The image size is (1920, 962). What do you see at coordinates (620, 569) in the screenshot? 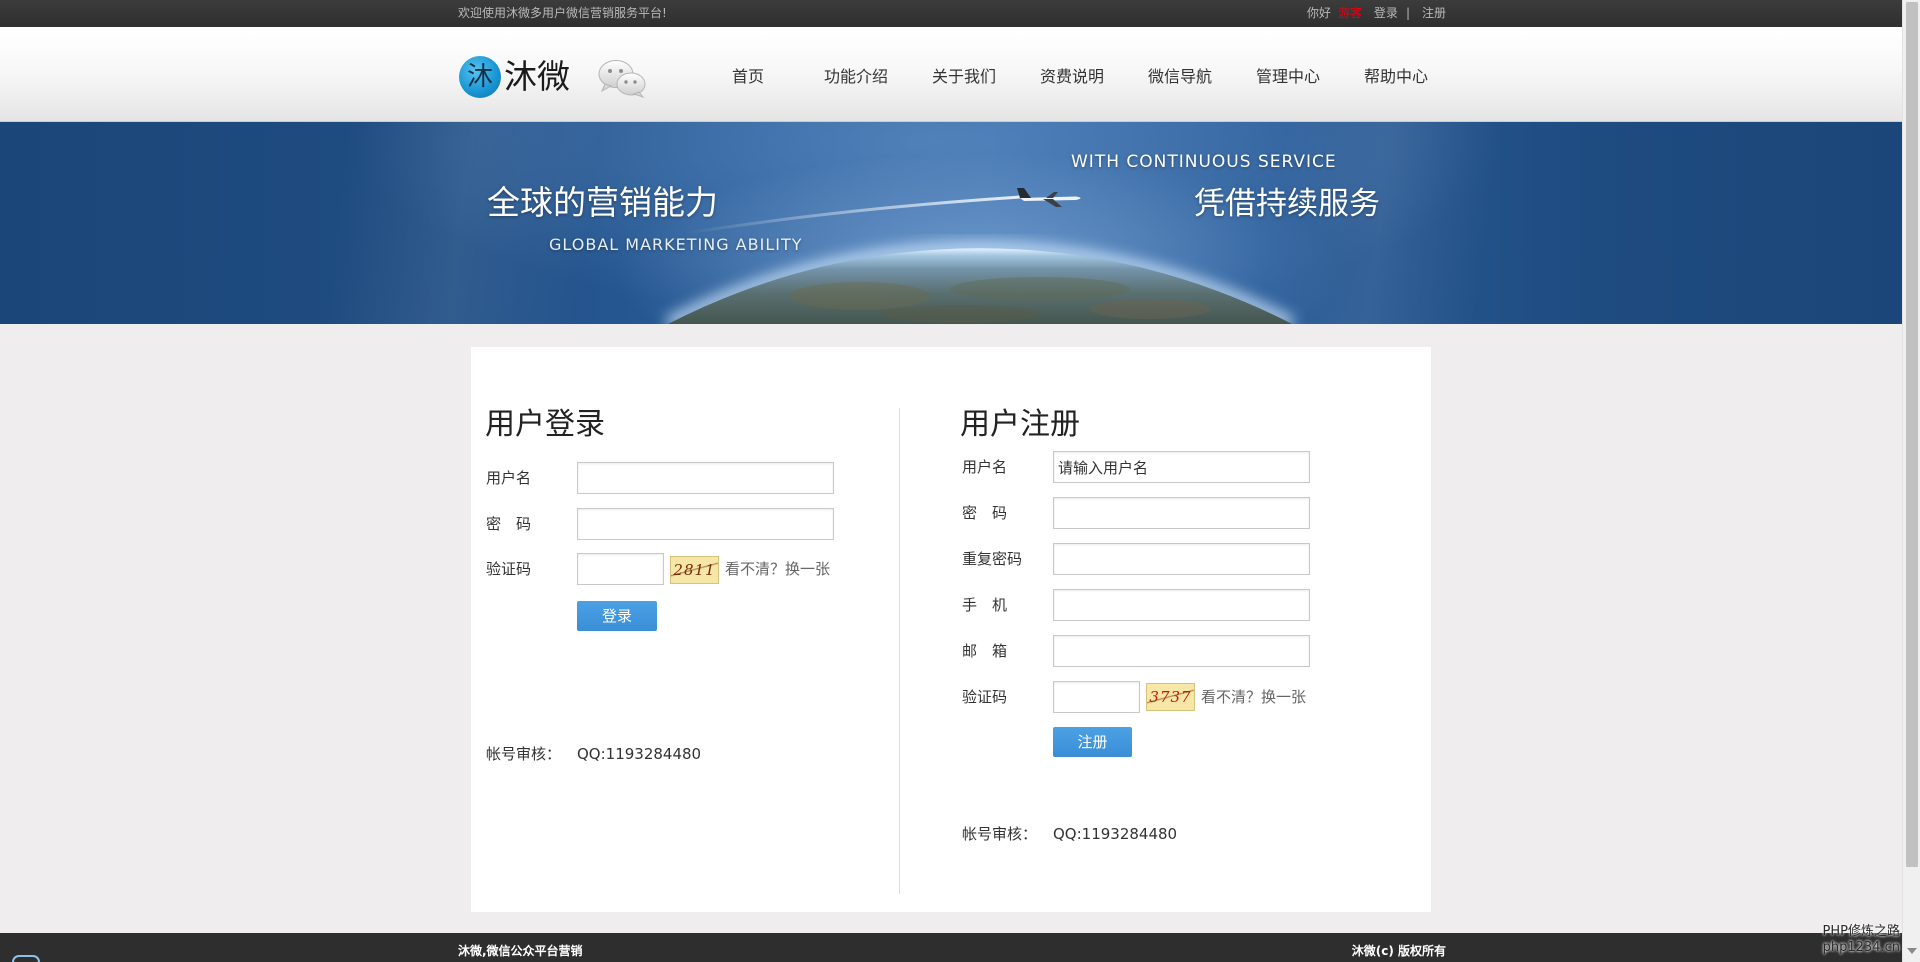
I see `login-captcha-input` at bounding box center [620, 569].